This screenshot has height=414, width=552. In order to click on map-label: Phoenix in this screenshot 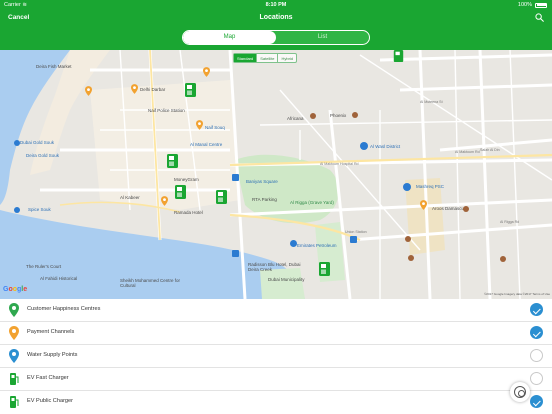, I will do `click(338, 115)`.